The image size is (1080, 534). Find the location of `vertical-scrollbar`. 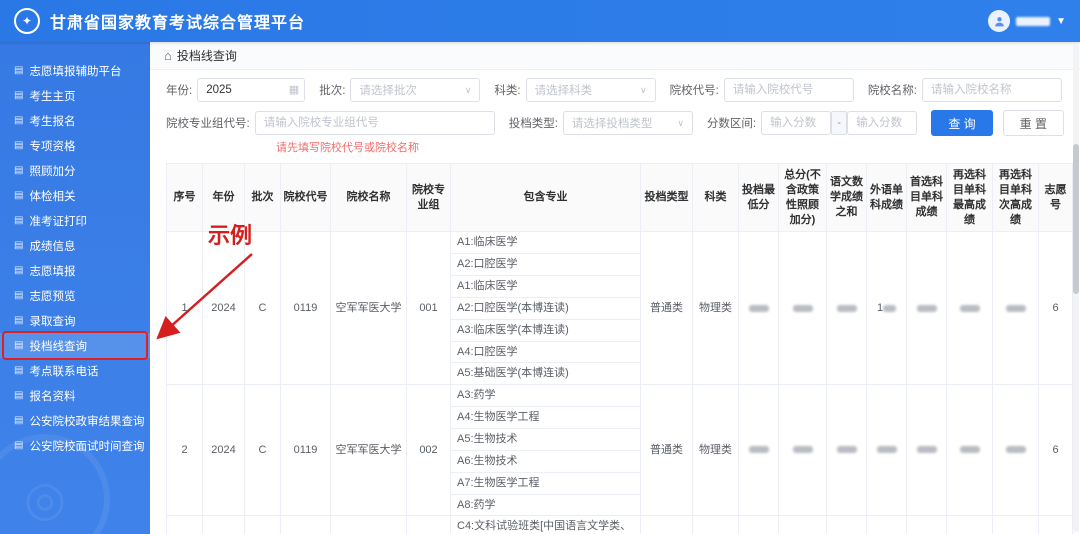

vertical-scrollbar is located at coordinates (1076, 288).